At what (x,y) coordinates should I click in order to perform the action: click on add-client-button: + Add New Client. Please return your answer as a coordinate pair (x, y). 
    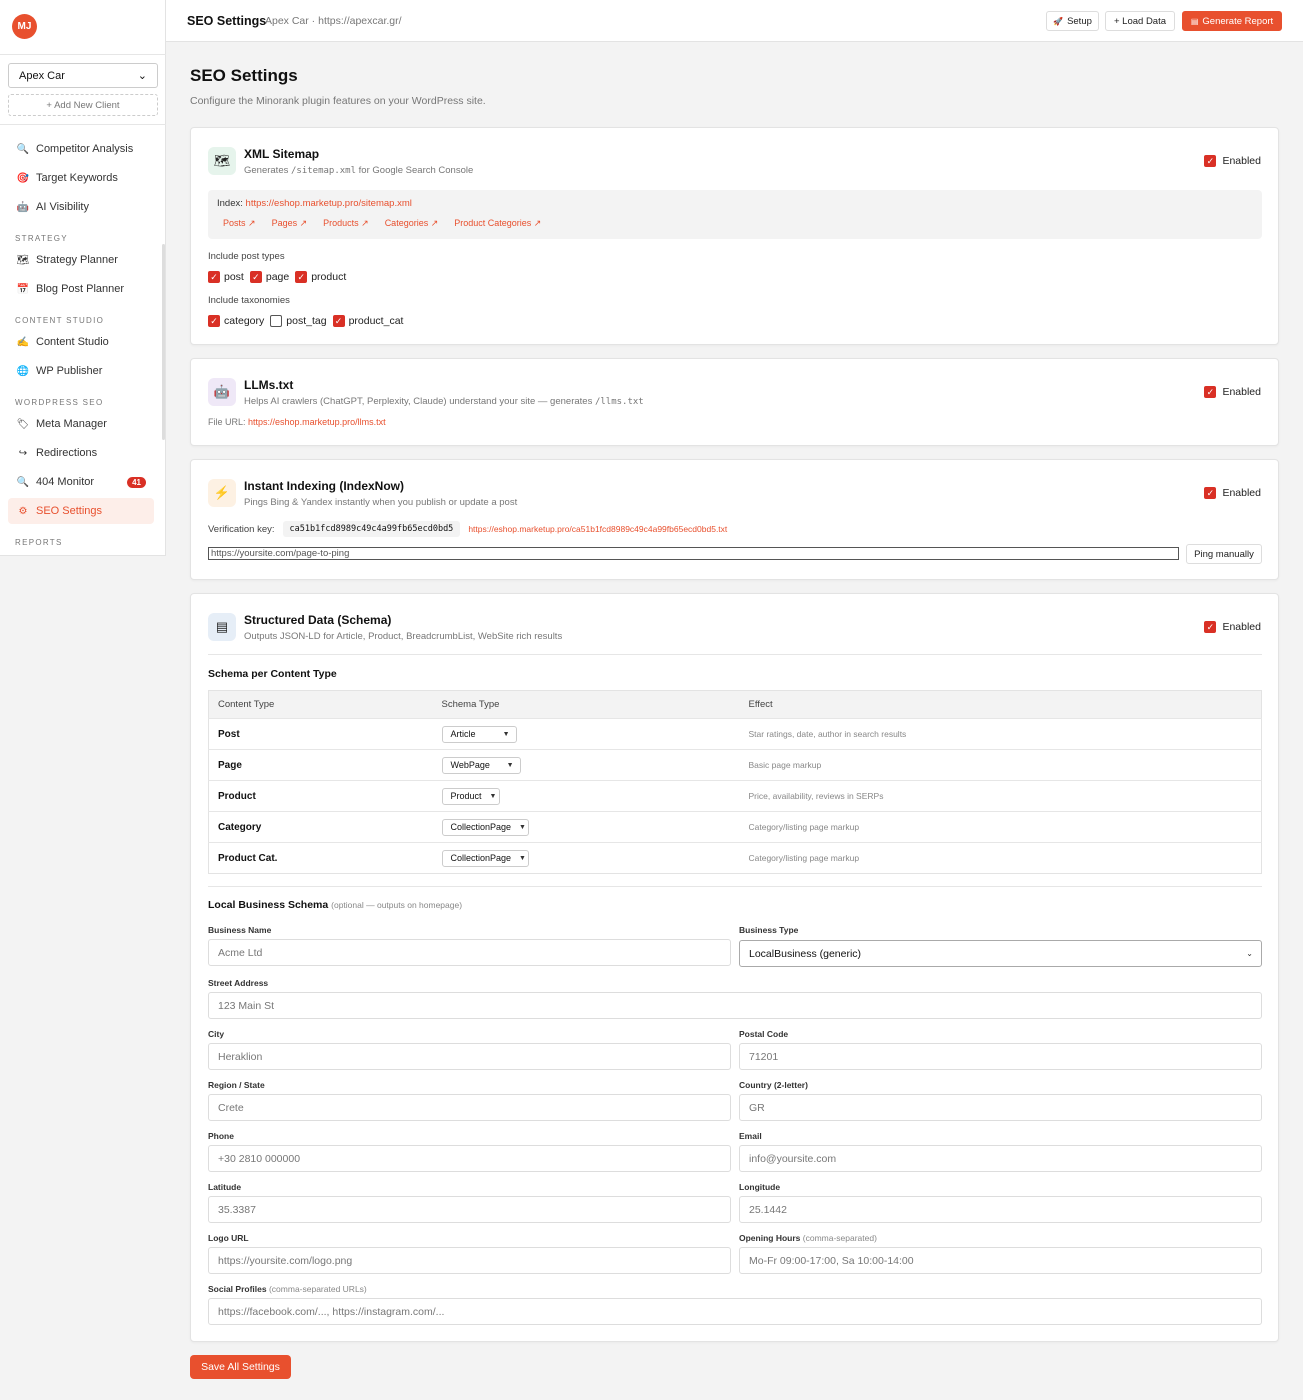
    Looking at the image, I should click on (83, 105).